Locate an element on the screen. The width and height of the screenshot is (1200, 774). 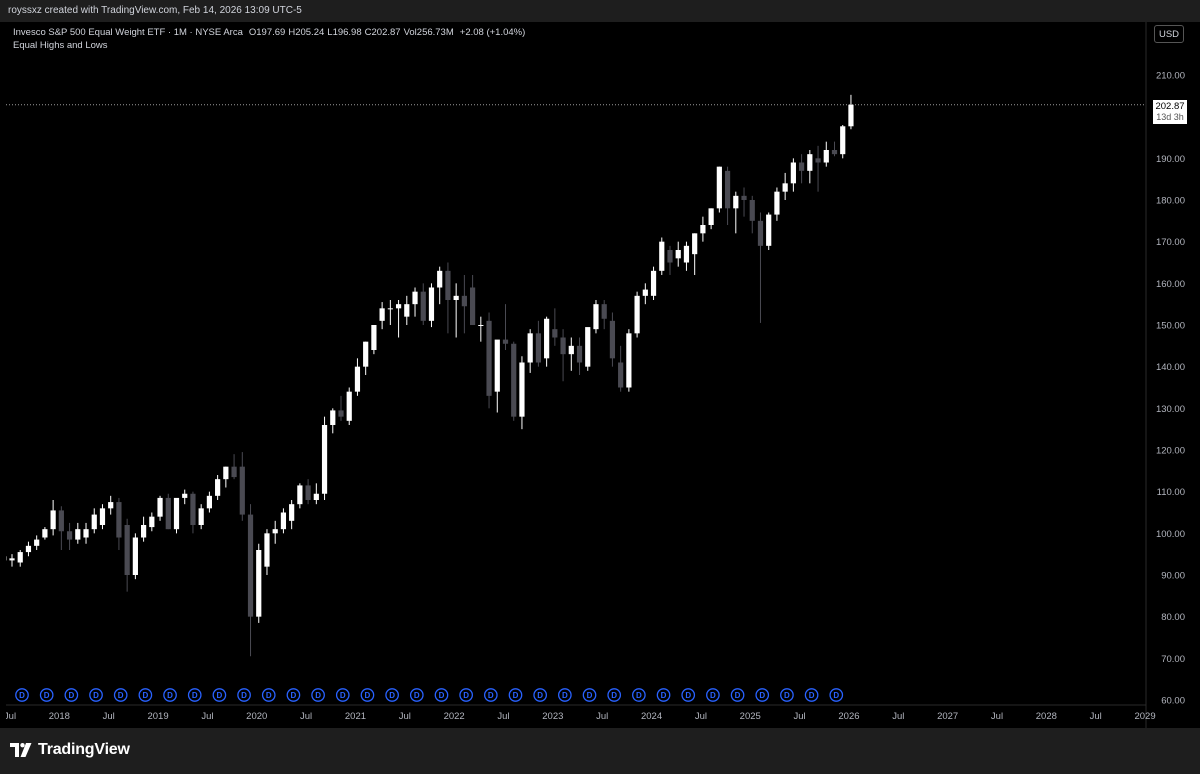
currency-button: USD is located at coordinates (1169, 34).